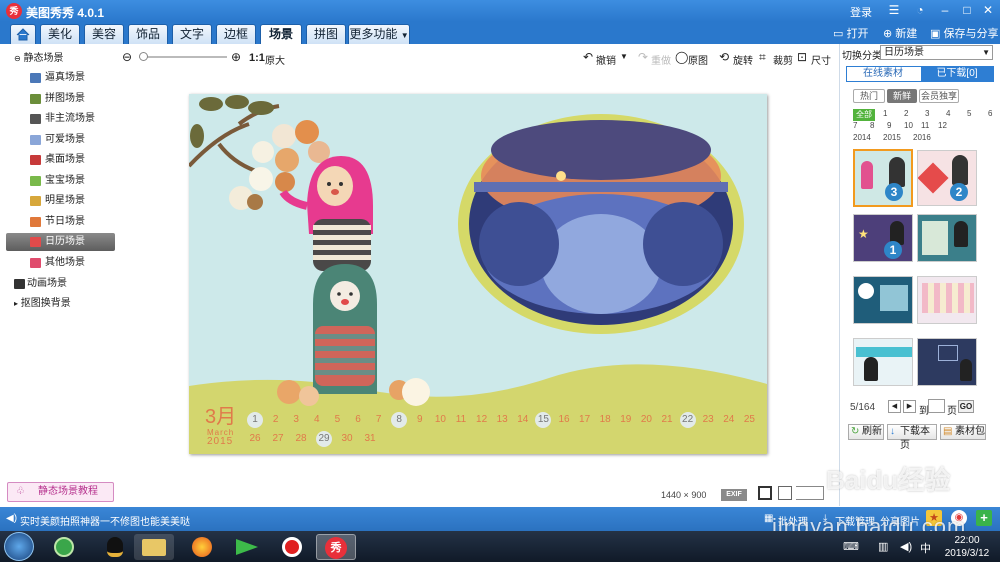 The image size is (1000, 562). I want to click on page-input, so click(936, 406).